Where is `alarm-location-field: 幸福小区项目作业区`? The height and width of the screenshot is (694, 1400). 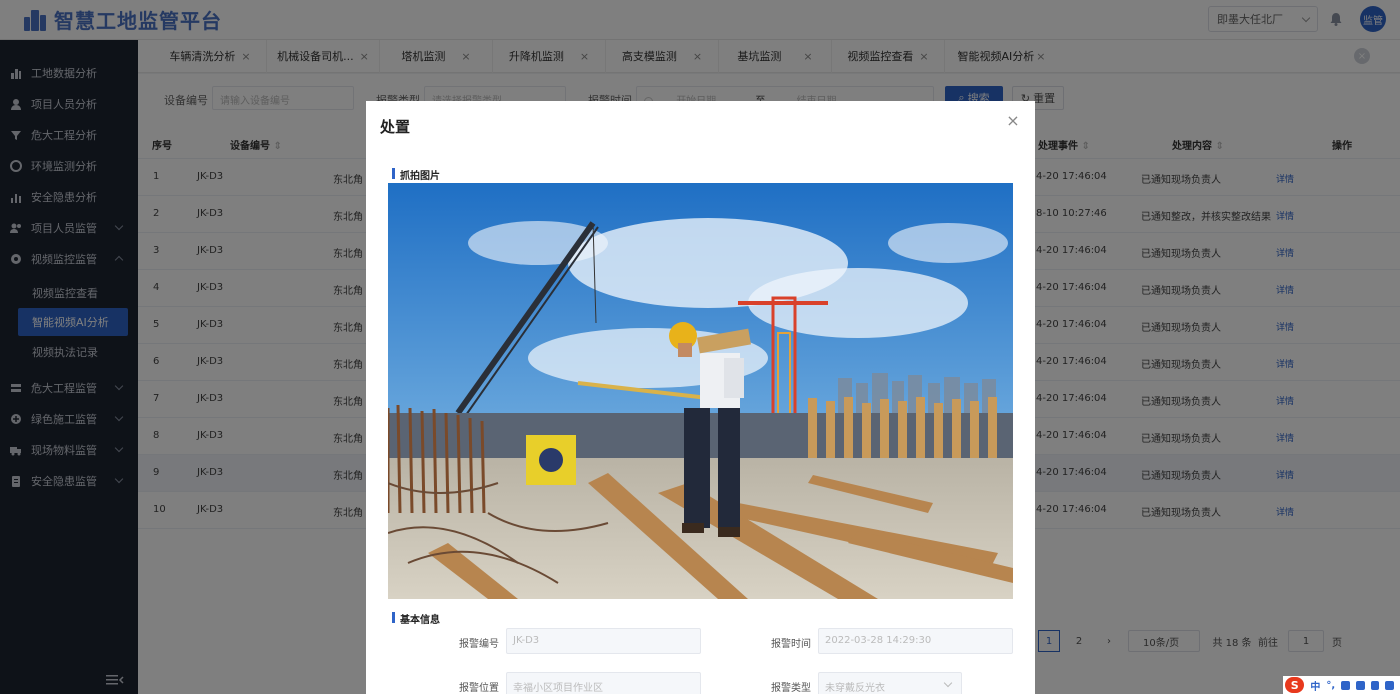
alarm-location-field: 幸福小区项目作业区 is located at coordinates (603, 683).